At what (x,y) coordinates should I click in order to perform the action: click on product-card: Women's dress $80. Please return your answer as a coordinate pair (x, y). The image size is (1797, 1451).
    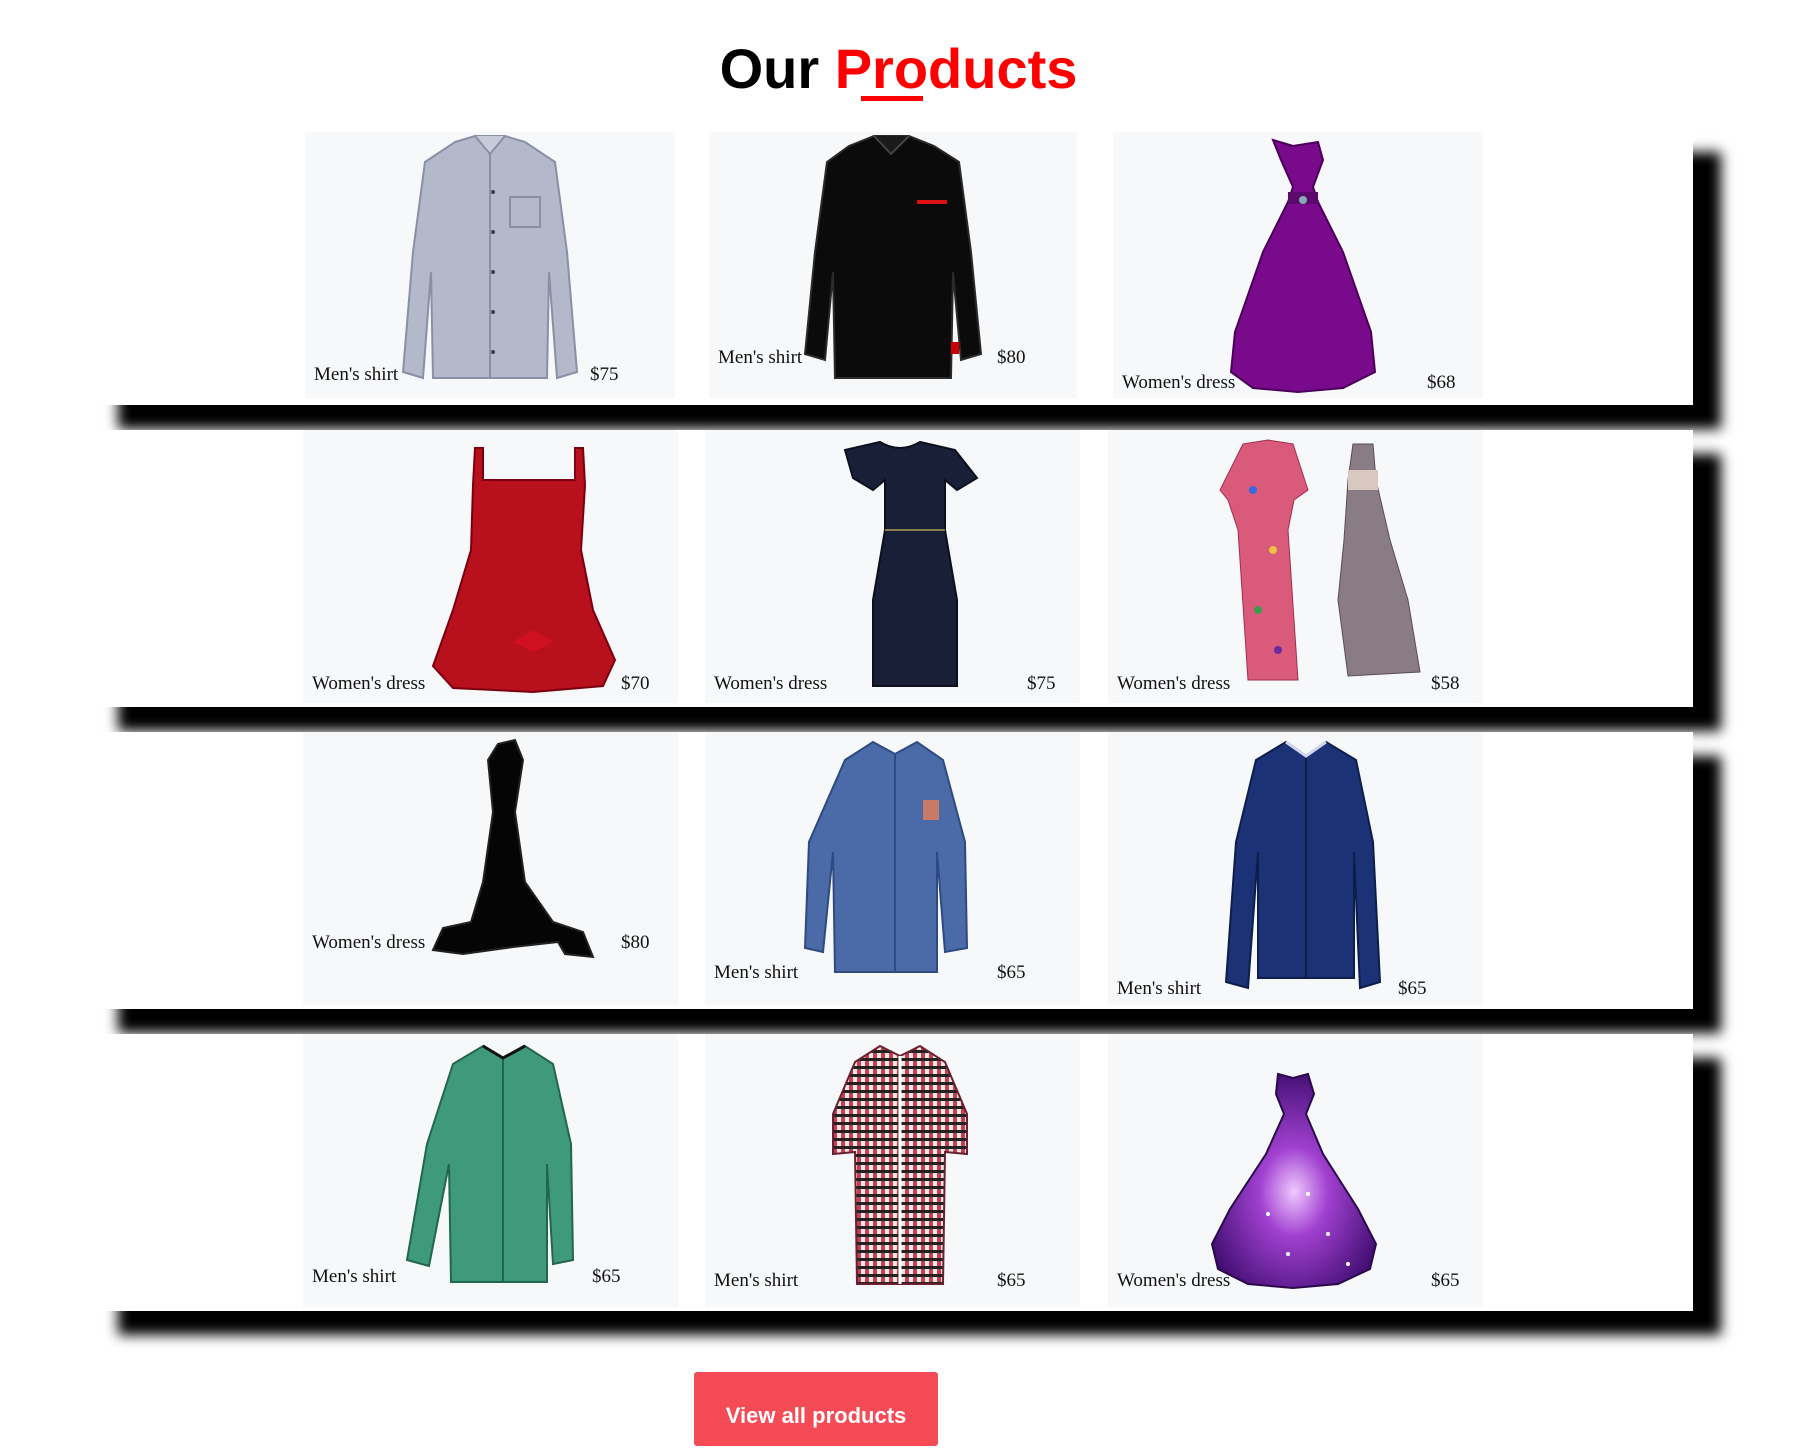
    Looking at the image, I should click on (490, 868).